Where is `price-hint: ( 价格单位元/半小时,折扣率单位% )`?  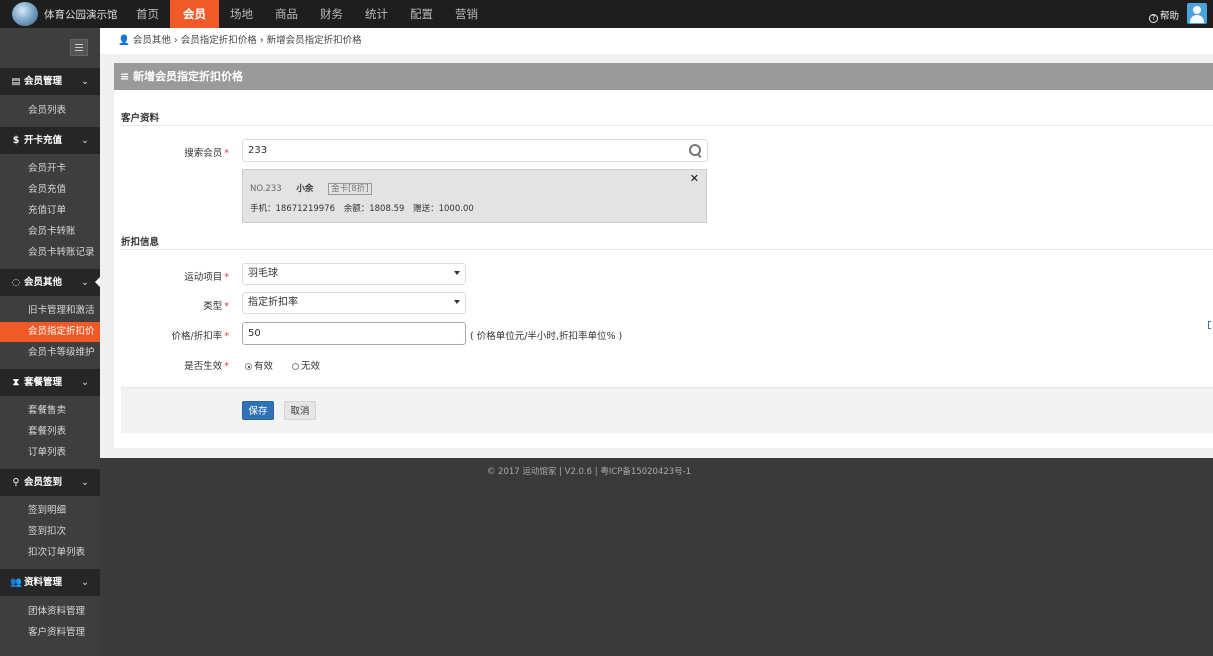 price-hint: ( 价格单位元/半小时,折扣率单位% ) is located at coordinates (546, 336).